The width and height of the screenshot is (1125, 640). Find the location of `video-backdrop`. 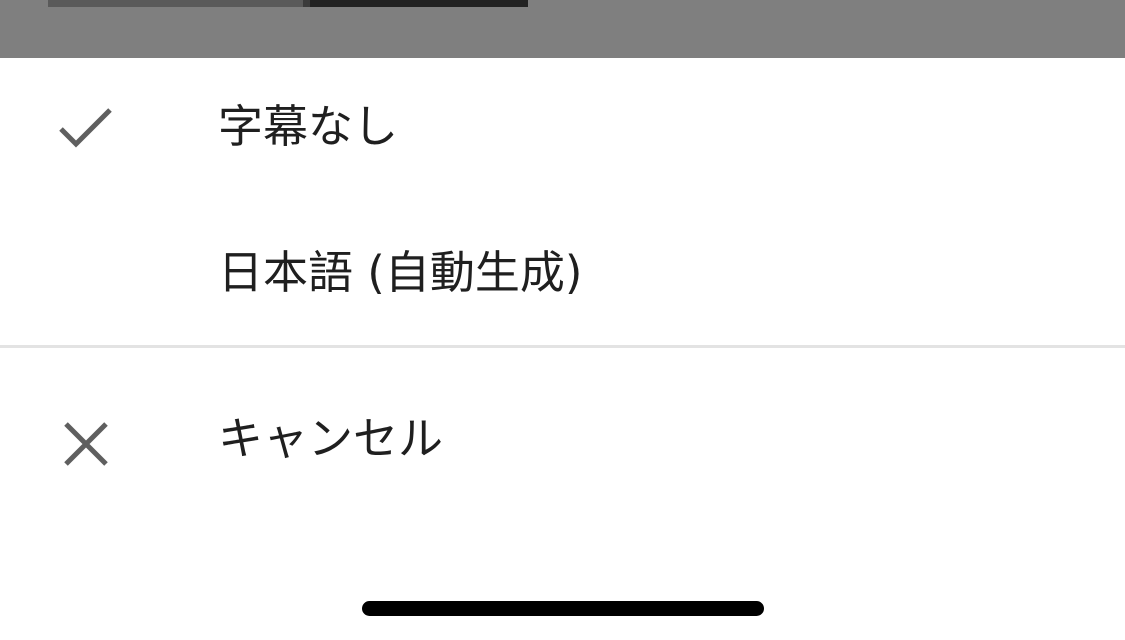

video-backdrop is located at coordinates (562, 29).